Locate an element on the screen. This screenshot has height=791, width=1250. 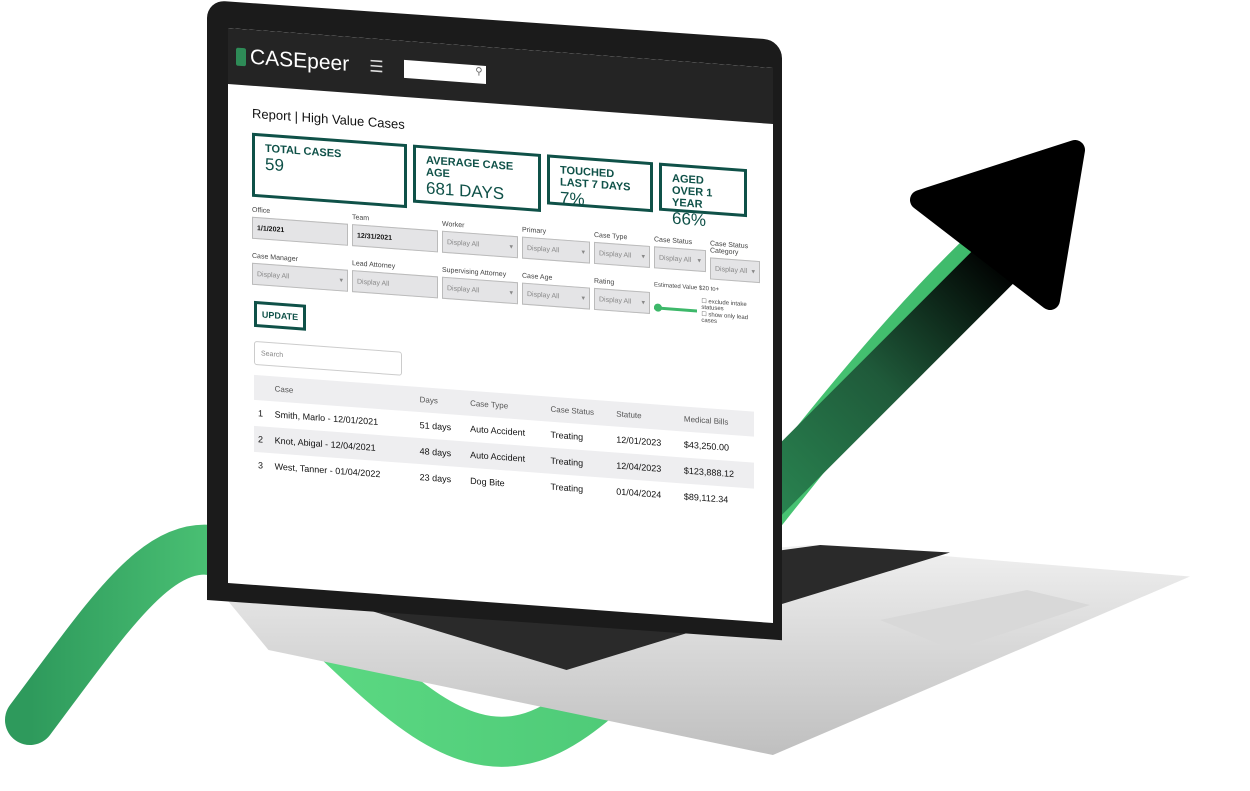
lead-attorney-select: Display All is located at coordinates (395, 284).